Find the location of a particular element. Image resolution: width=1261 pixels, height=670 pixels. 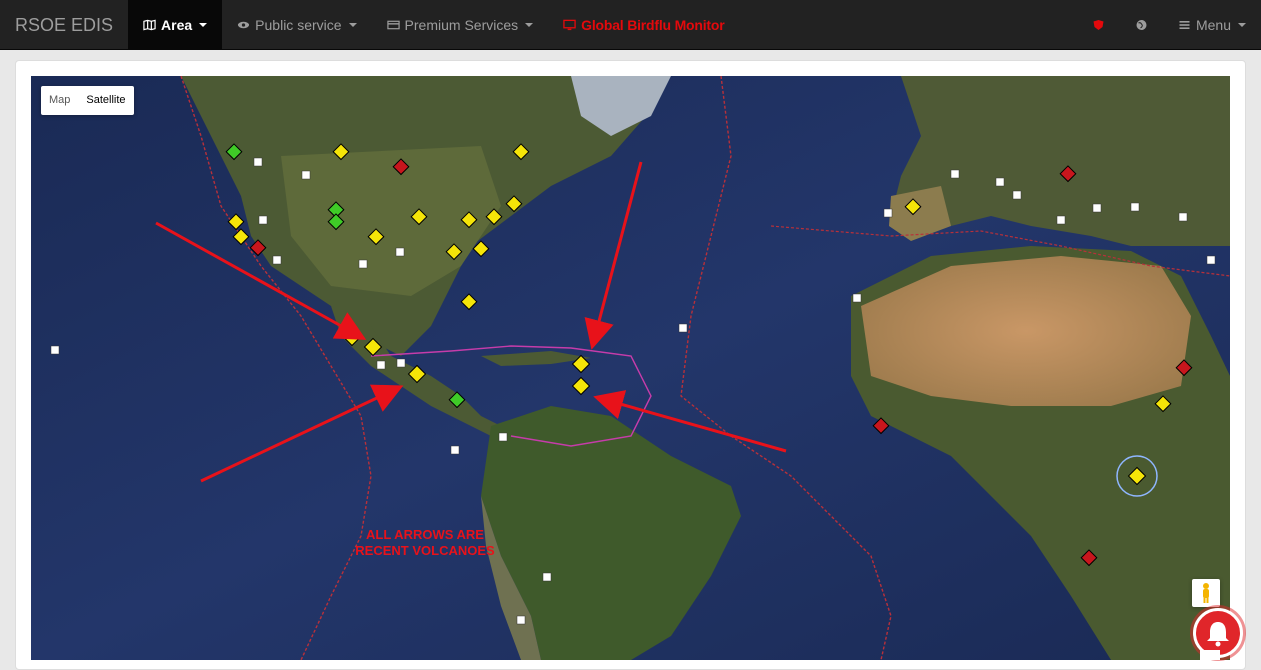

map-type-control: Map Satellite is located at coordinates (87, 100).